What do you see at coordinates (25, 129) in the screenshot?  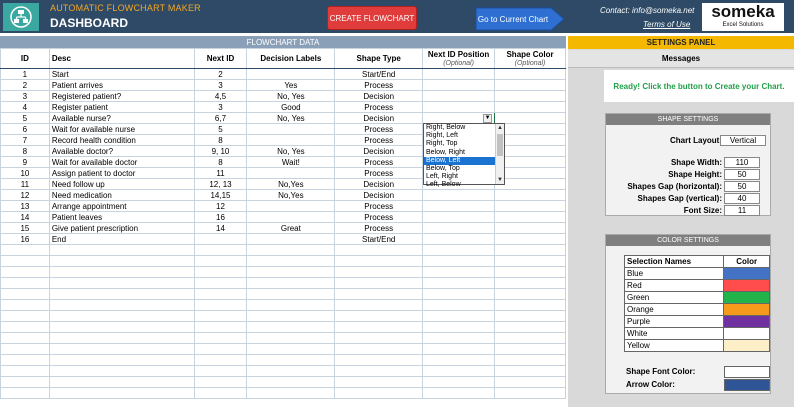 I see `cell-id: 6` at bounding box center [25, 129].